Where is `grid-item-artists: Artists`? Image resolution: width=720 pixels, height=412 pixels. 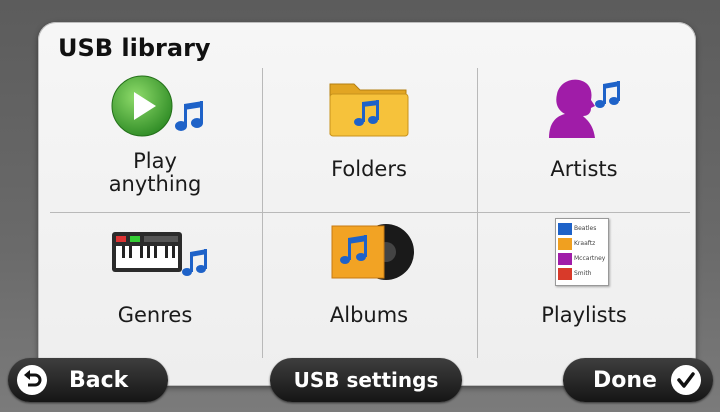
grid-item-artists: Artists is located at coordinates (584, 139).